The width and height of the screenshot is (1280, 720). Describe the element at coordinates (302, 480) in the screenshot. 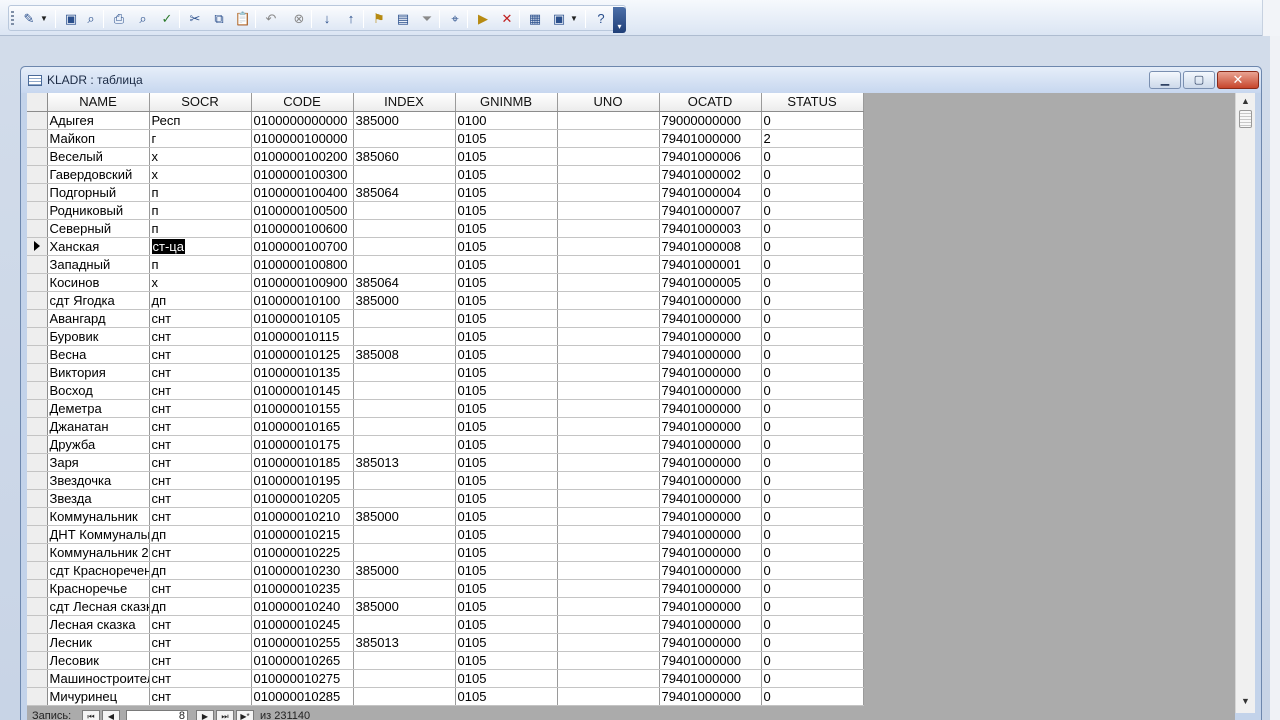

I see `cell-code: 010000010195` at that location.